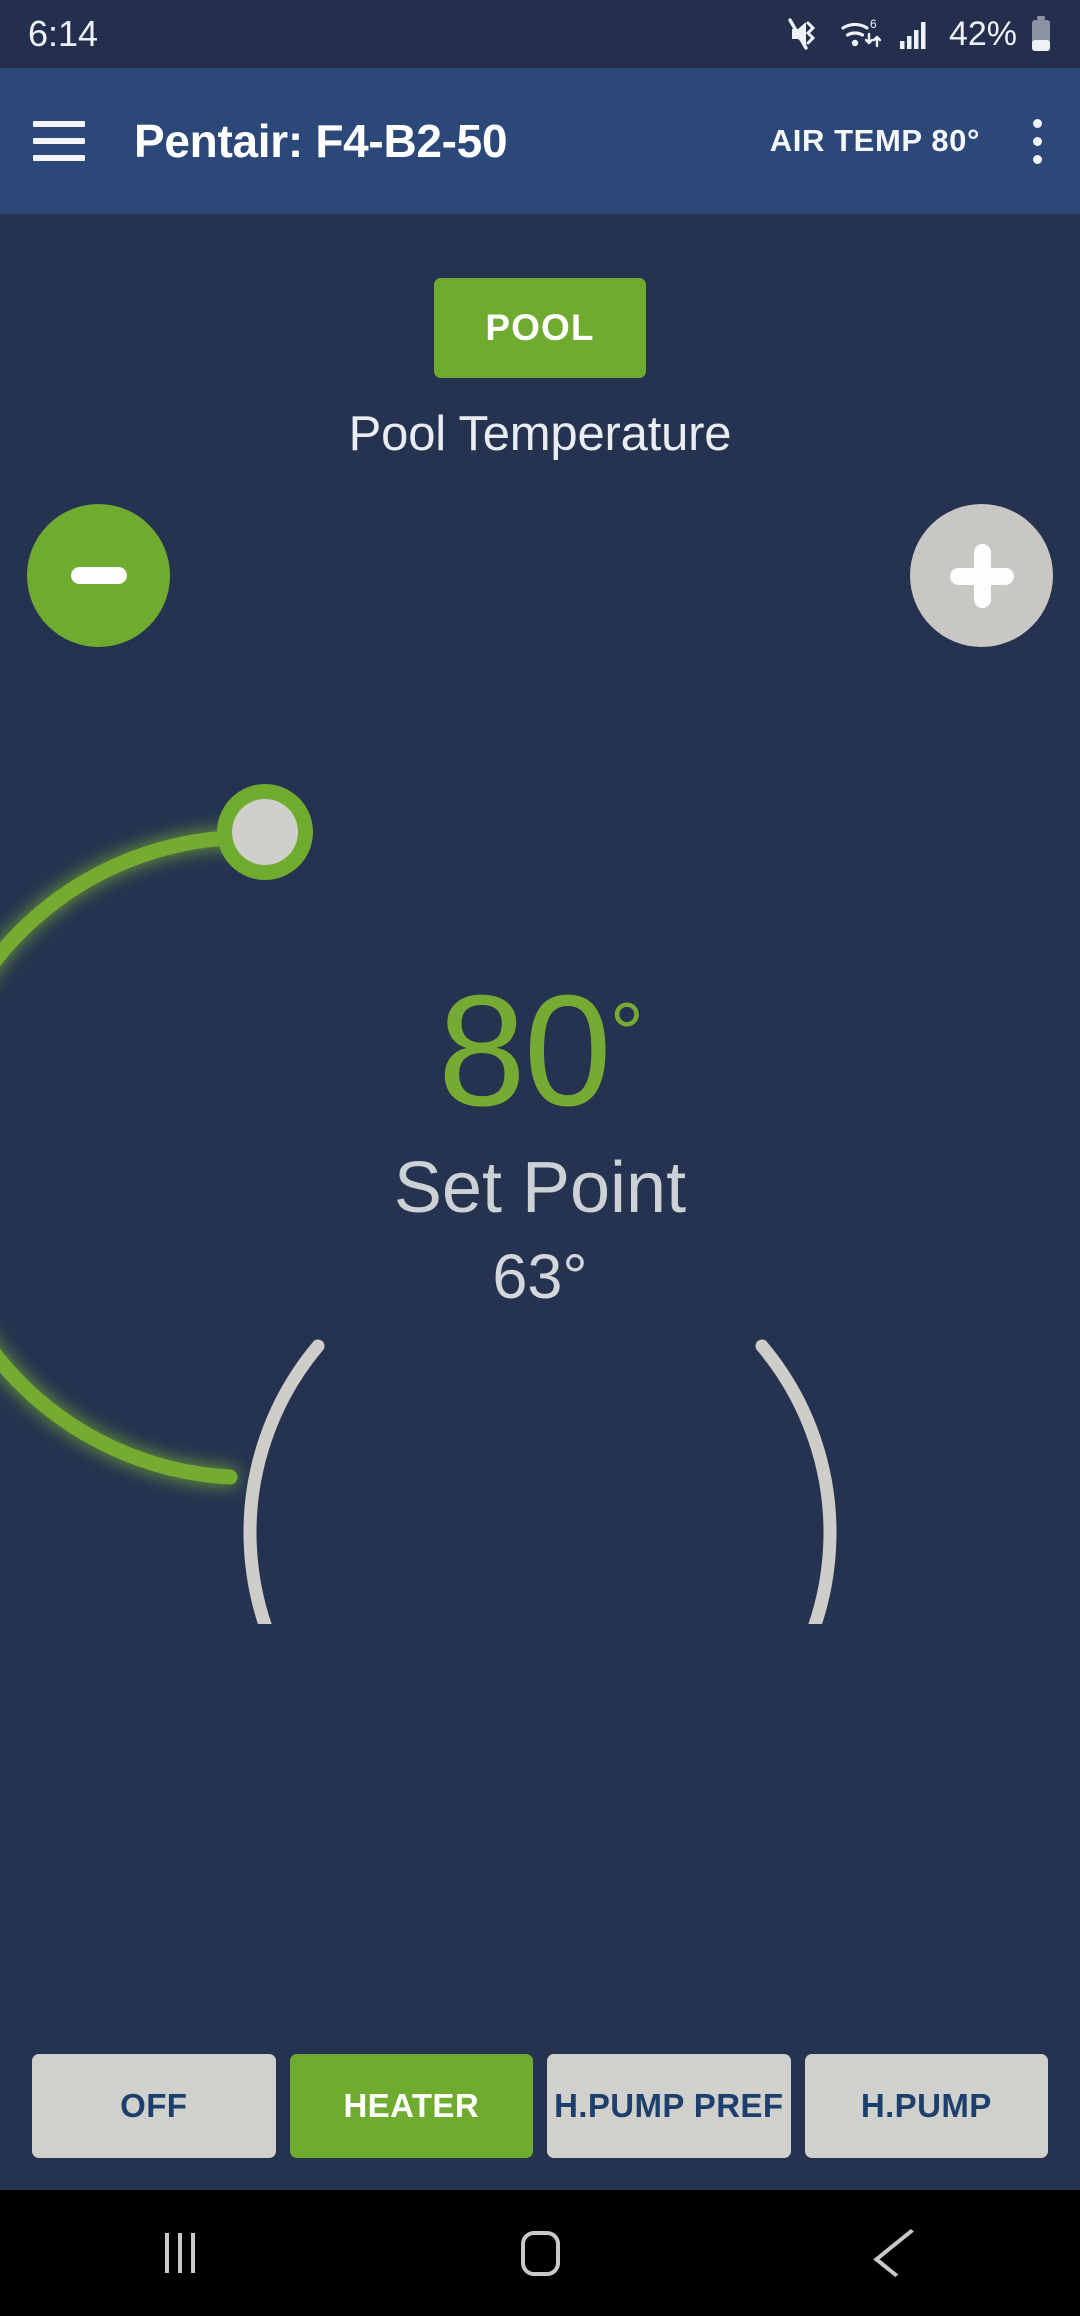 The width and height of the screenshot is (1080, 2316). What do you see at coordinates (1041, 33) in the screenshot?
I see `battery-icon` at bounding box center [1041, 33].